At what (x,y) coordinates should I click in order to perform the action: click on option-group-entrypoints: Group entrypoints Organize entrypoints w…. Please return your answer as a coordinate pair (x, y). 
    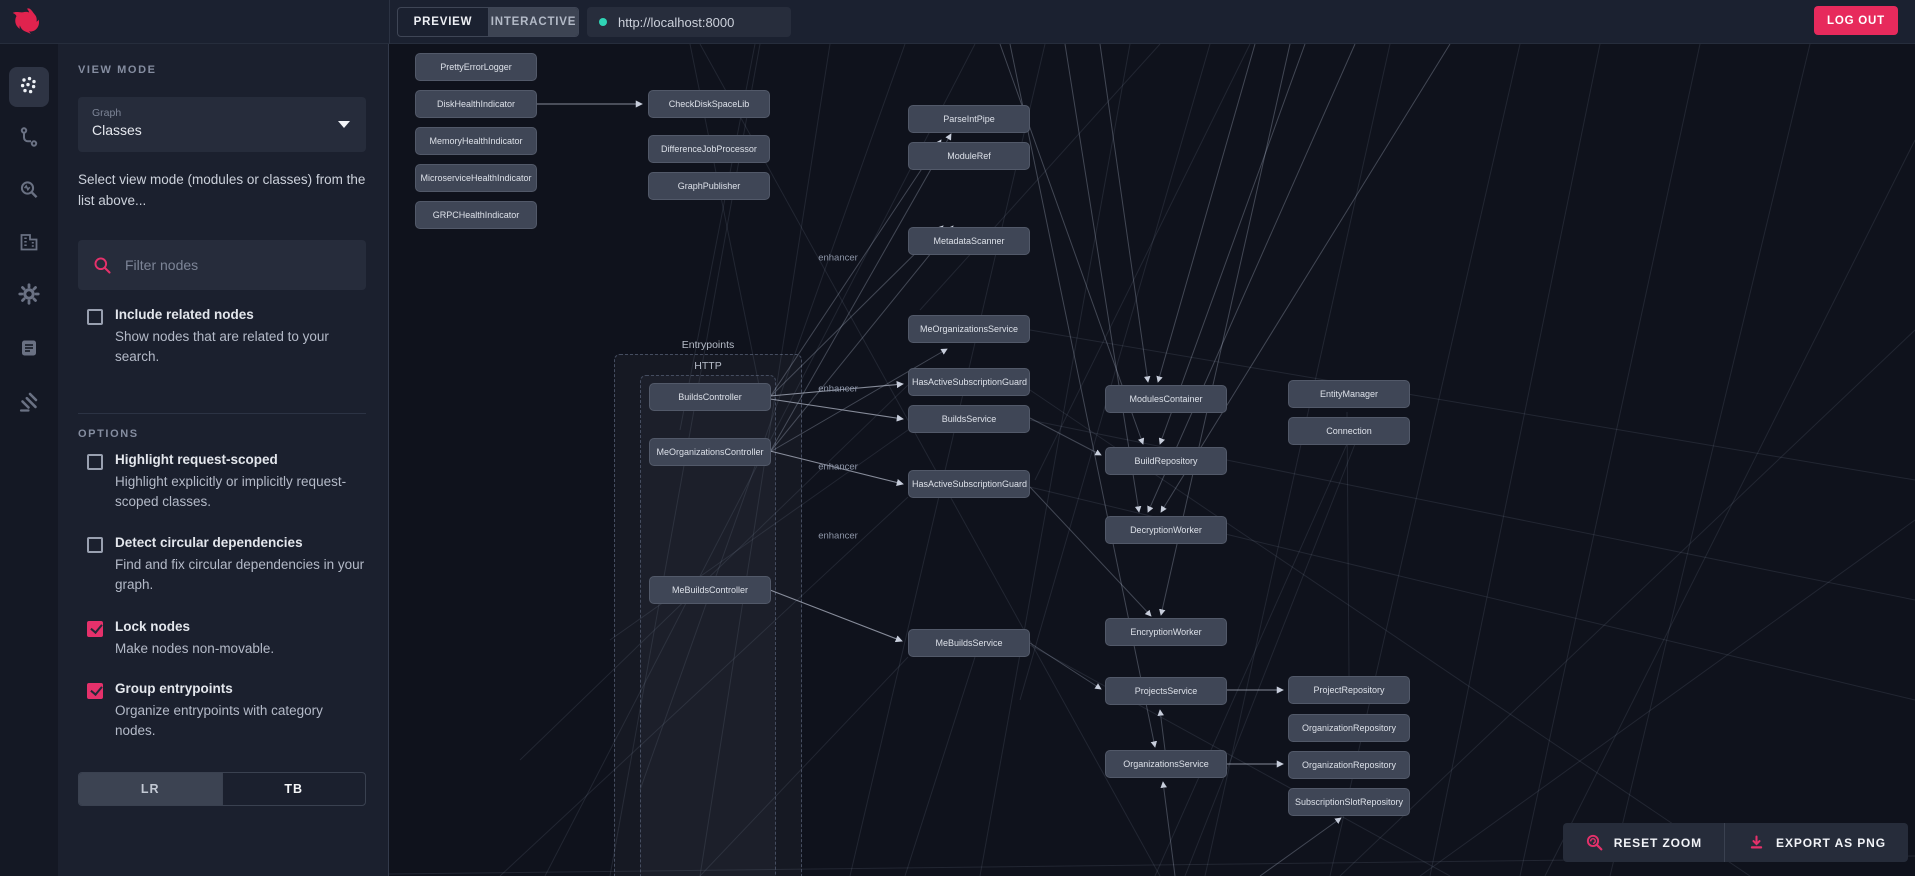
    Looking at the image, I should click on (224, 710).